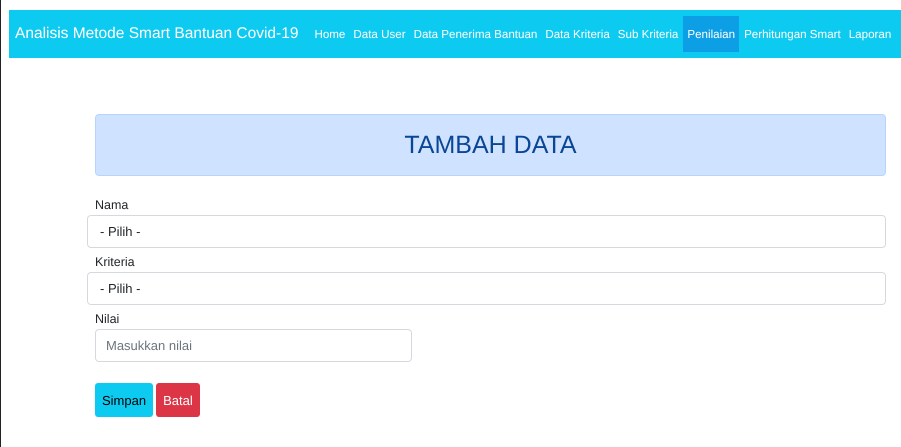 The height and width of the screenshot is (447, 901). I want to click on brand-title: Analisis Metode Smart Bantuan Covid-19, so click(156, 34).